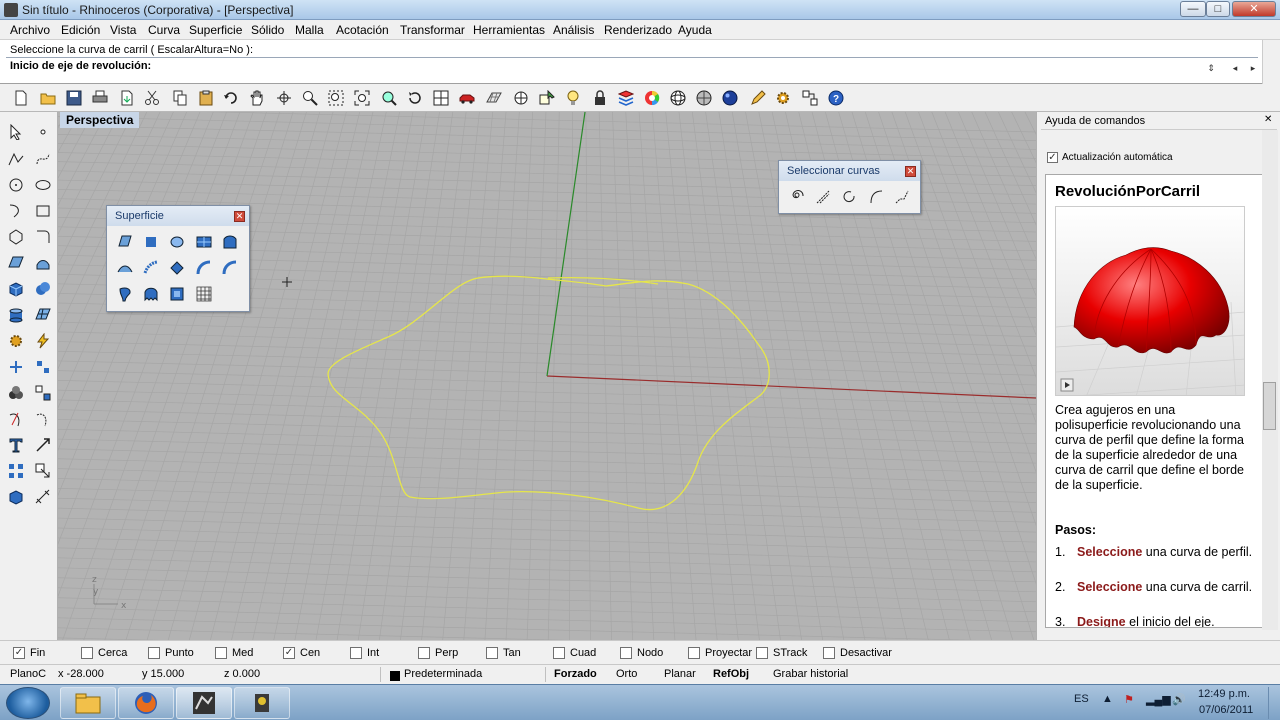  Describe the element at coordinates (43, 419) in the screenshot. I see `split-icon` at that location.